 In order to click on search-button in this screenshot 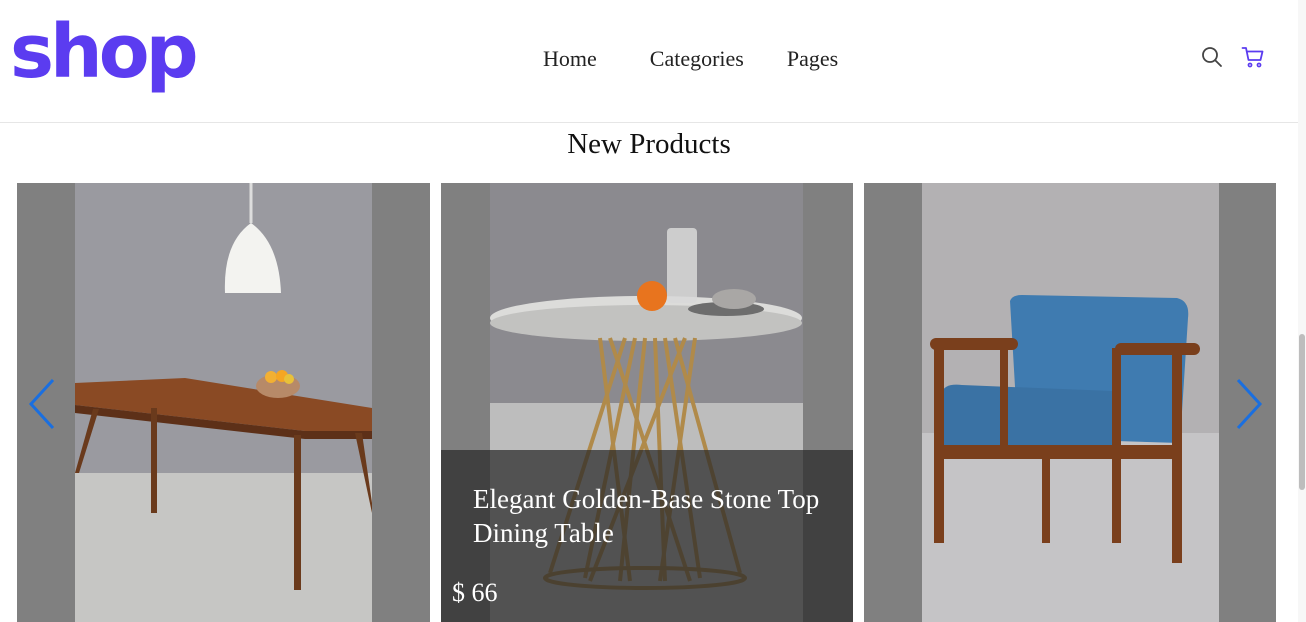, I will do `click(1212, 57)`.